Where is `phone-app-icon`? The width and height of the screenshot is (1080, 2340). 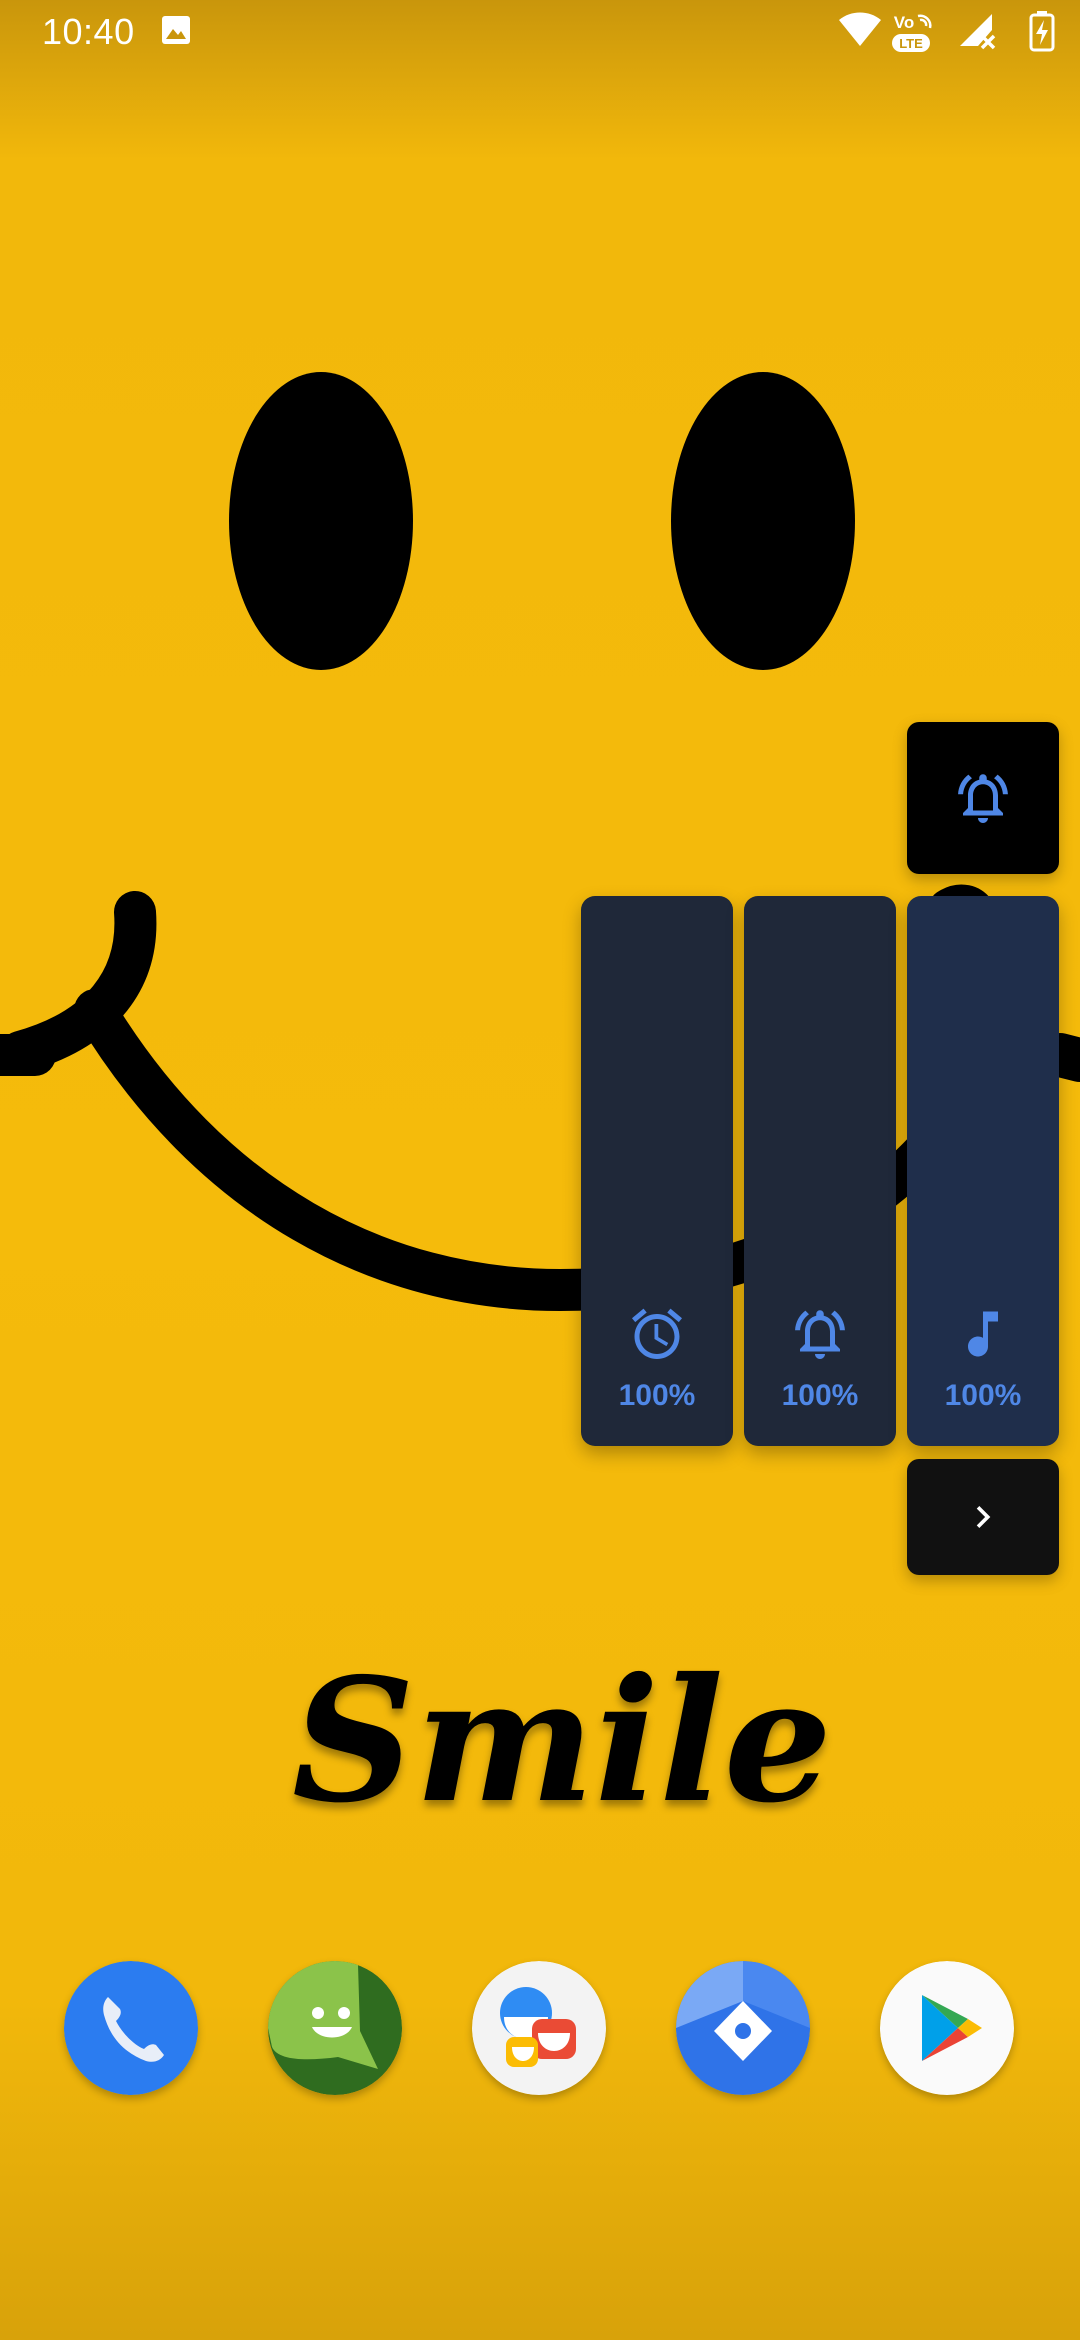
phone-app-icon is located at coordinates (131, 2028).